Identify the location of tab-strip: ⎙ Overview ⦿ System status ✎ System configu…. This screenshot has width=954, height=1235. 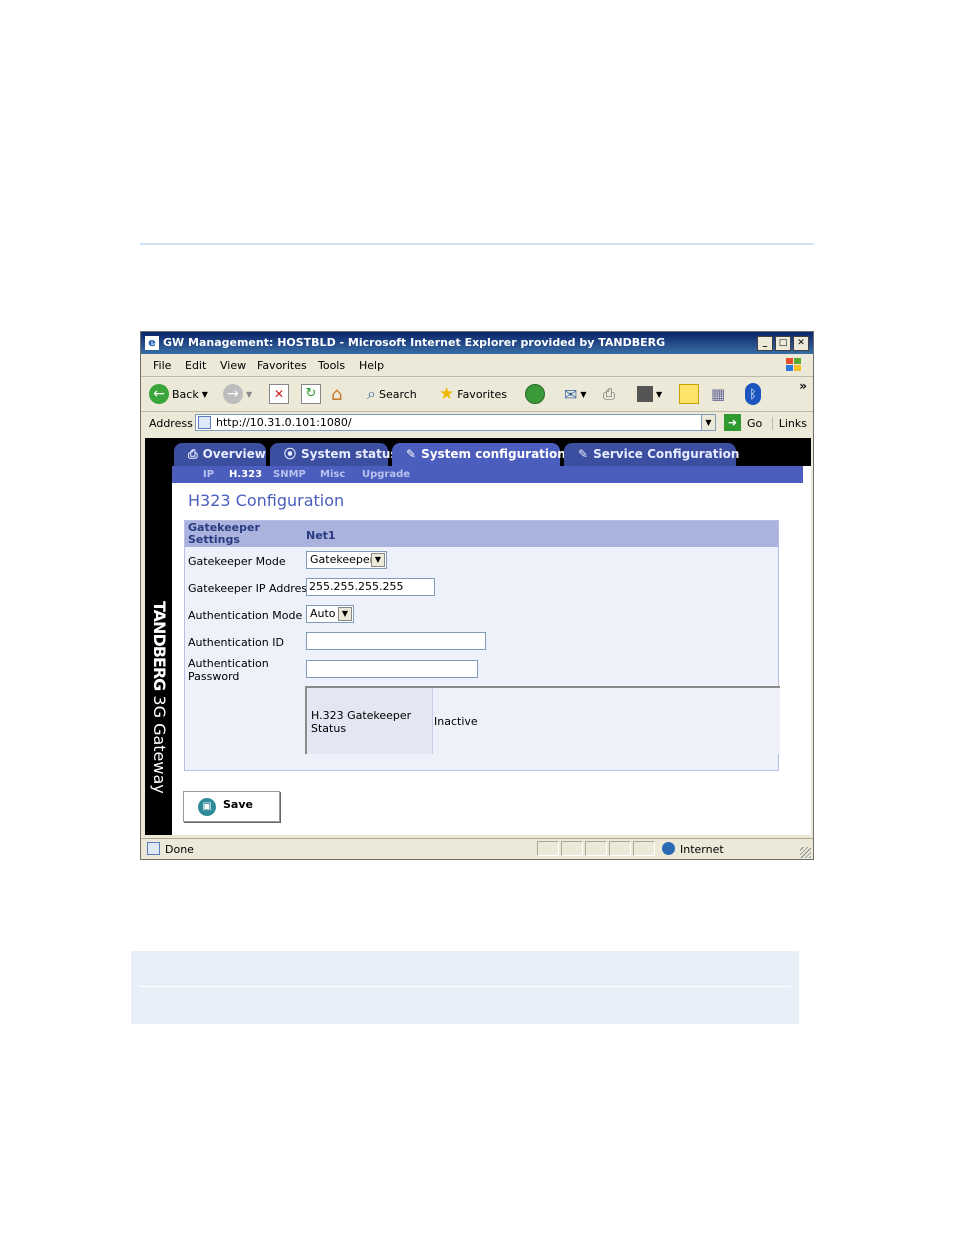
(491, 452).